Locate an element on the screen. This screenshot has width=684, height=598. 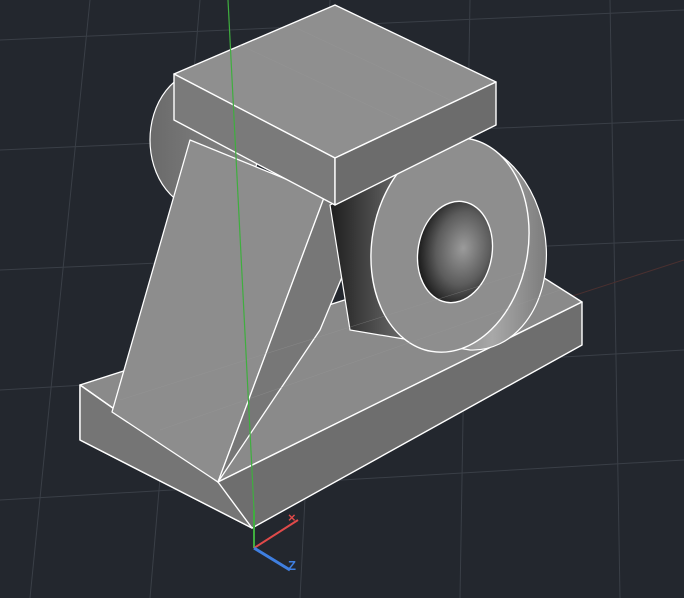
x-axis-marker: × is located at coordinates (292, 517).